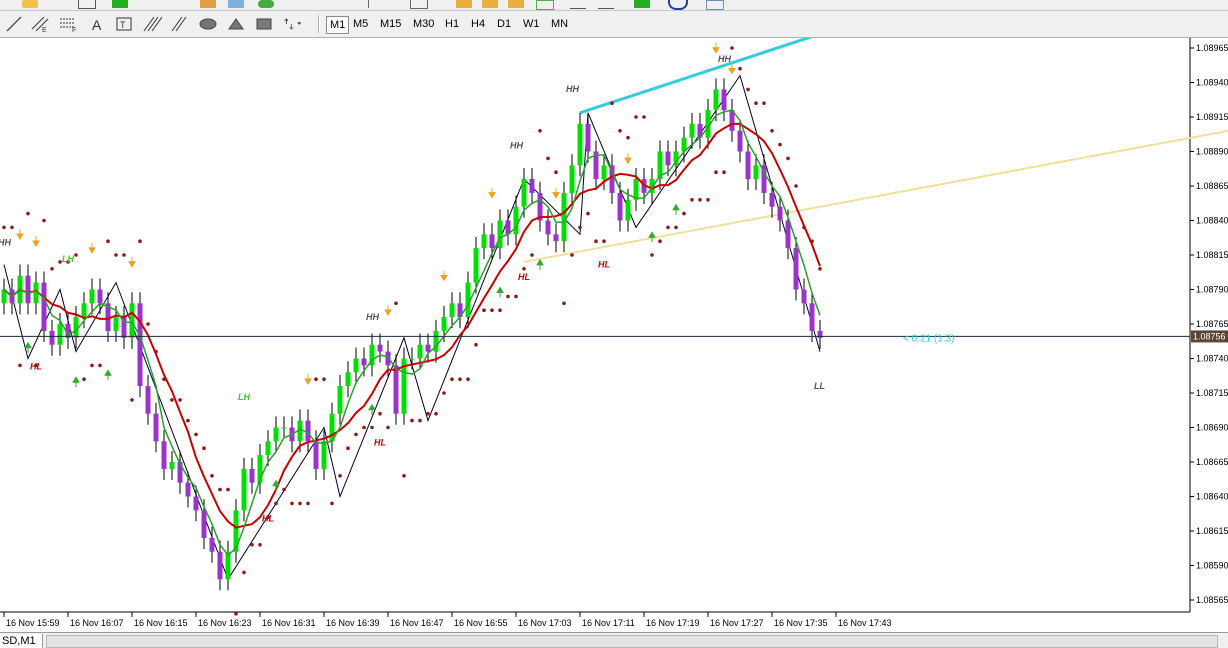 This screenshot has width=1228, height=648. Describe the element at coordinates (390, 24) in the screenshot. I see `timeframe-m15: M15` at that location.